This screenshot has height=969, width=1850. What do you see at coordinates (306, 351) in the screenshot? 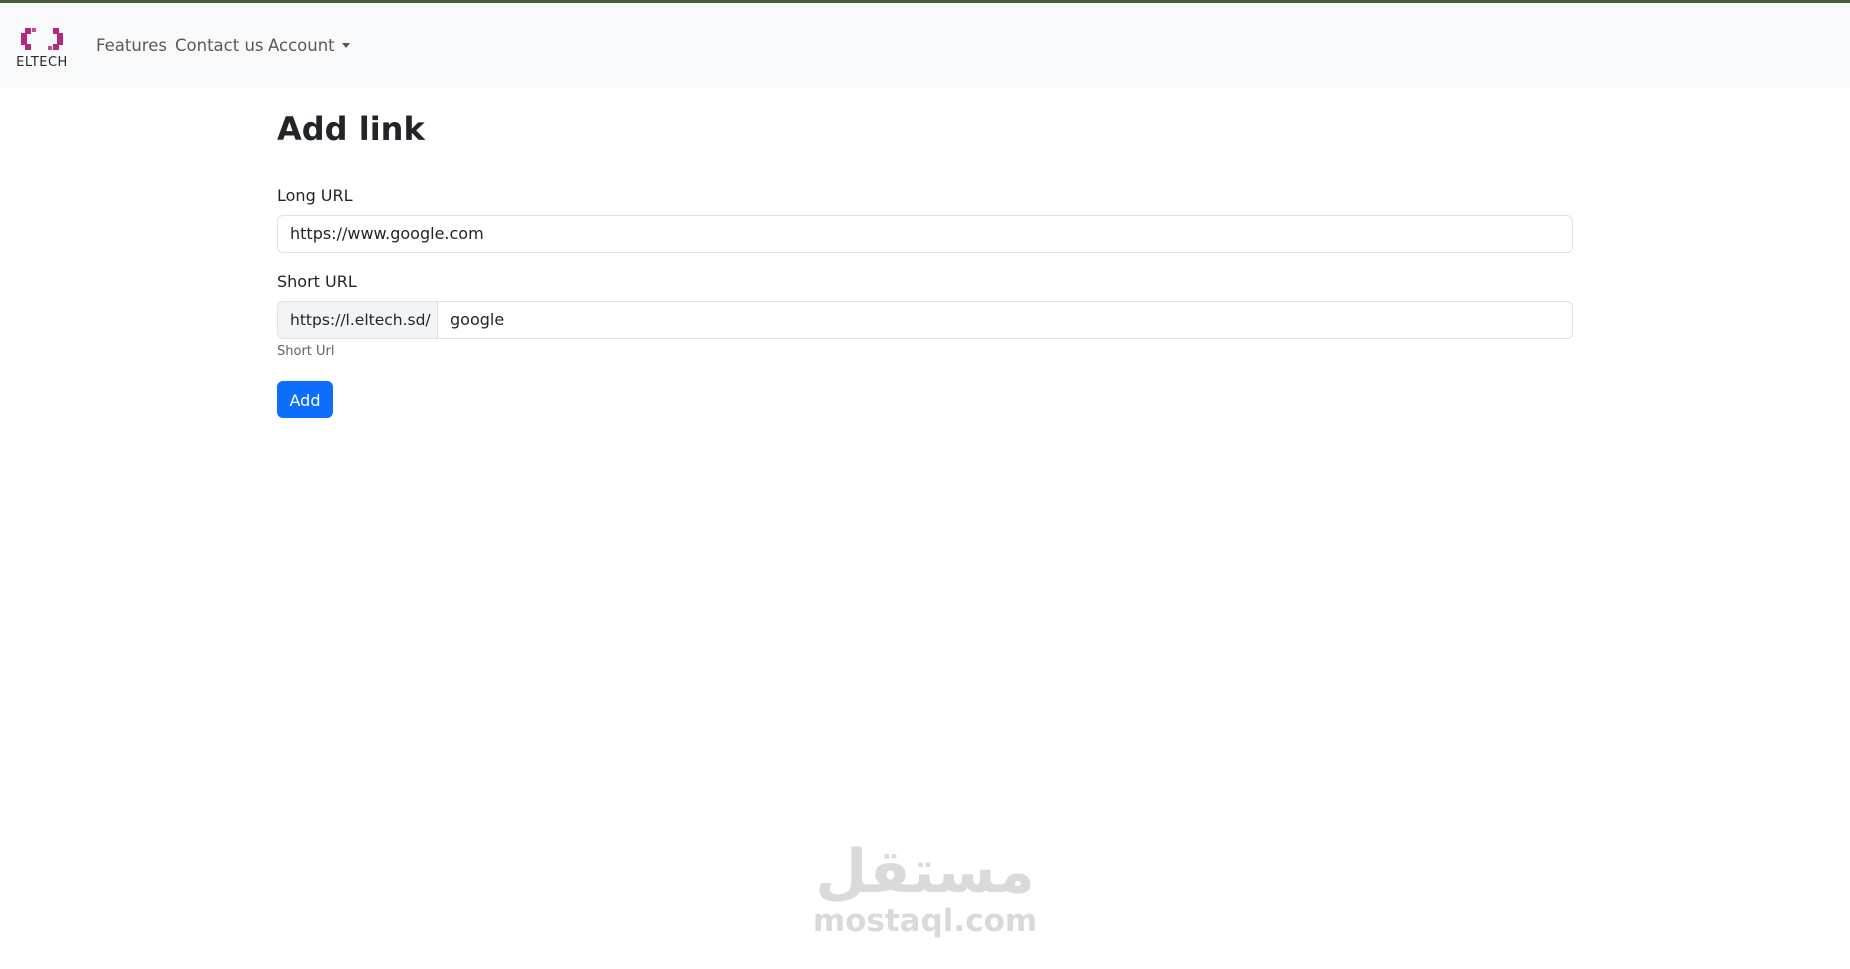
I see `short-url-help-text: Short Url` at bounding box center [306, 351].